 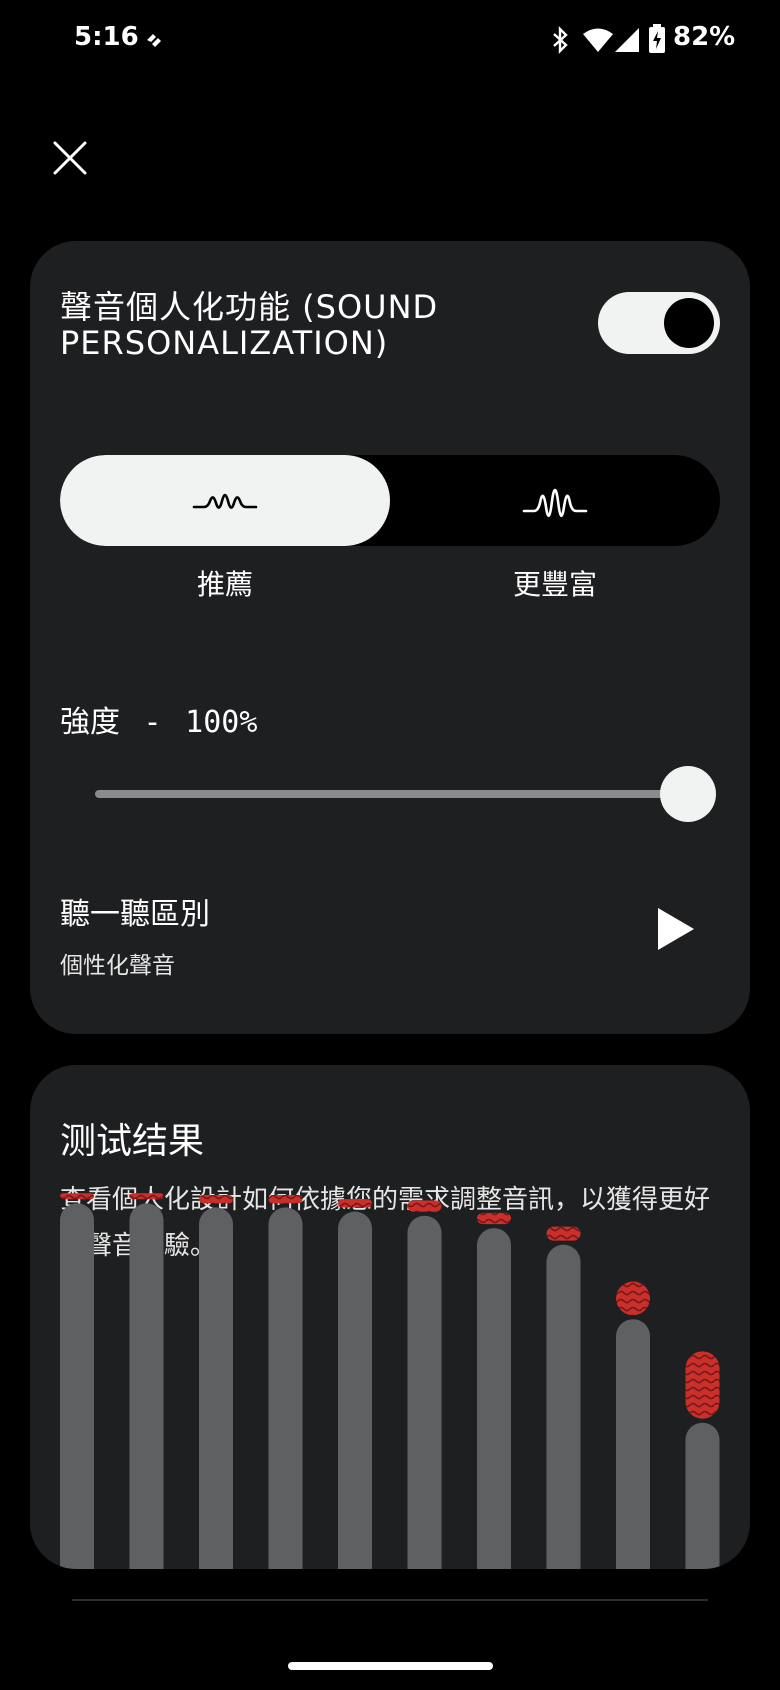 I want to click on option-recommended, so click(x=225, y=500).